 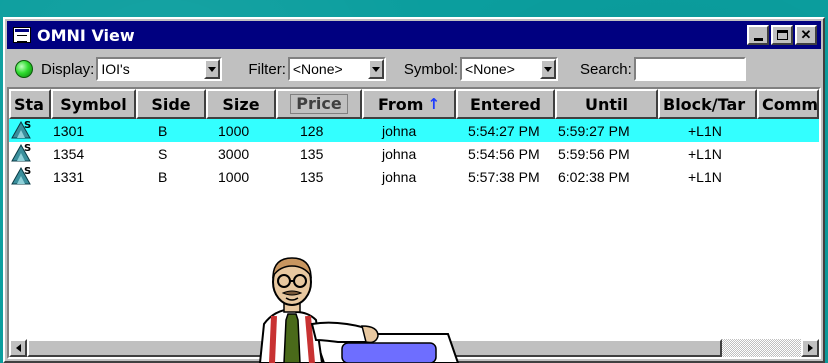 What do you see at coordinates (115, 69) in the screenshot?
I see `display-value: IOI's` at bounding box center [115, 69].